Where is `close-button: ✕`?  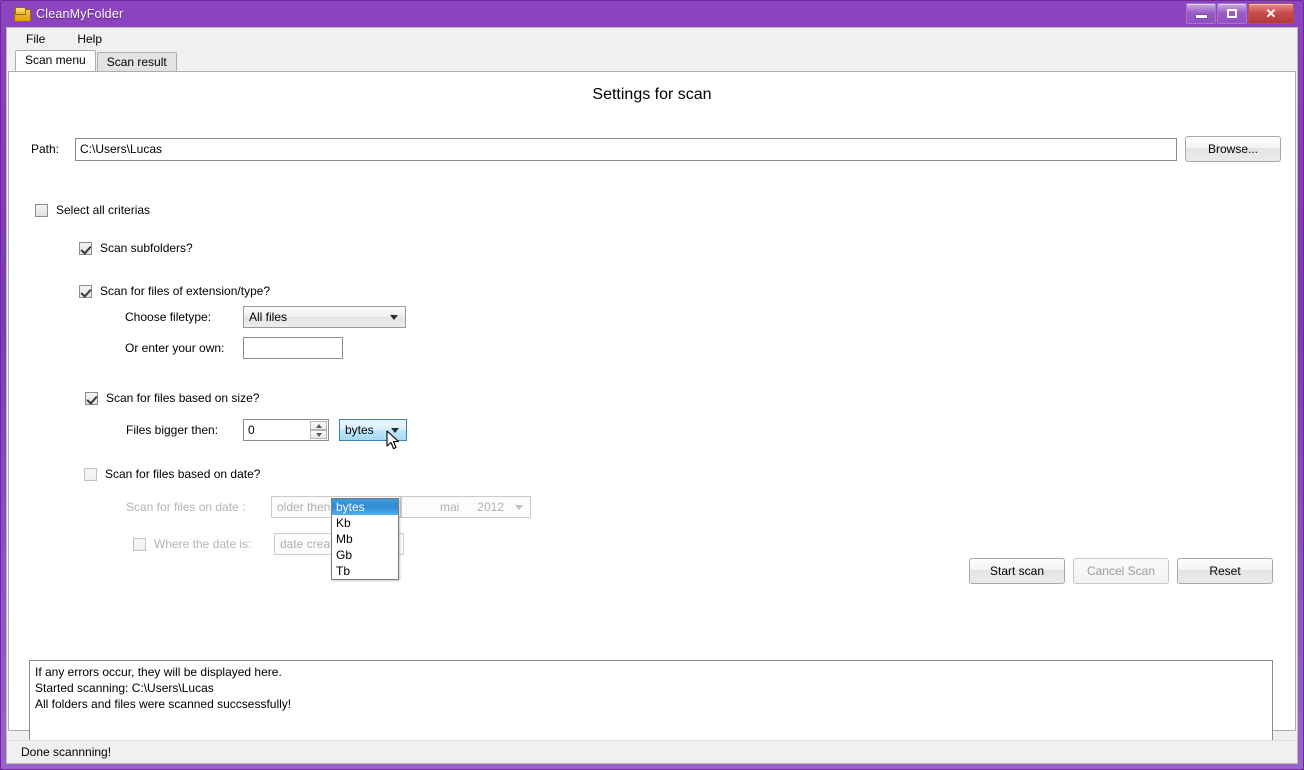
close-button: ✕ is located at coordinates (1271, 13).